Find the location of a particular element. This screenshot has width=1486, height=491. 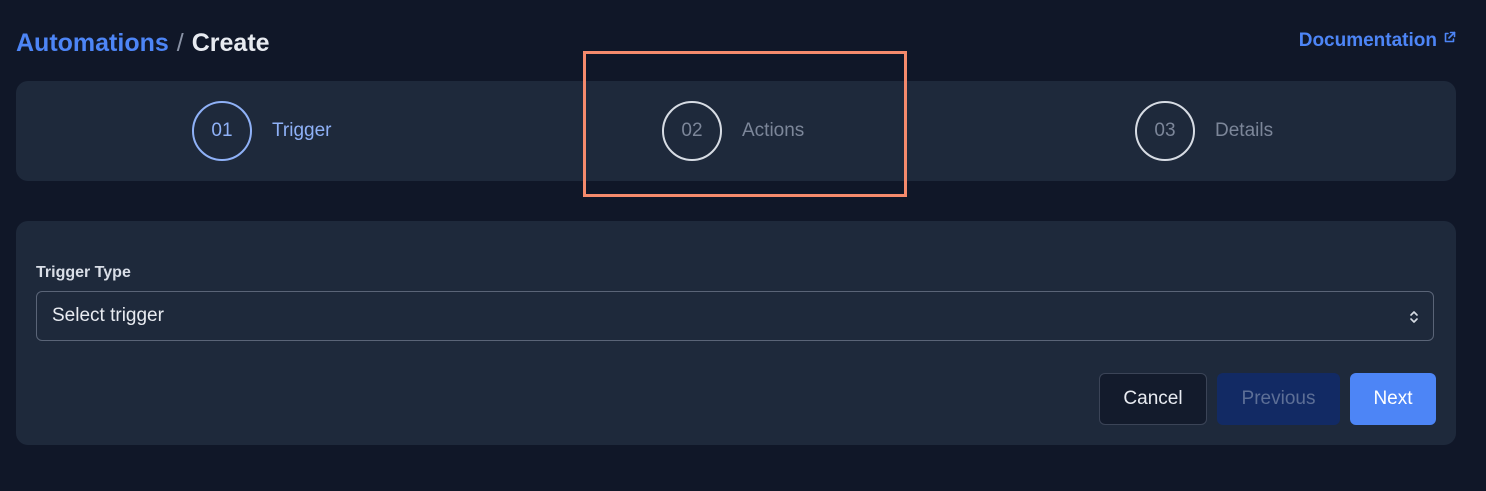

trigger-type-label: Trigger Type is located at coordinates (83, 272).